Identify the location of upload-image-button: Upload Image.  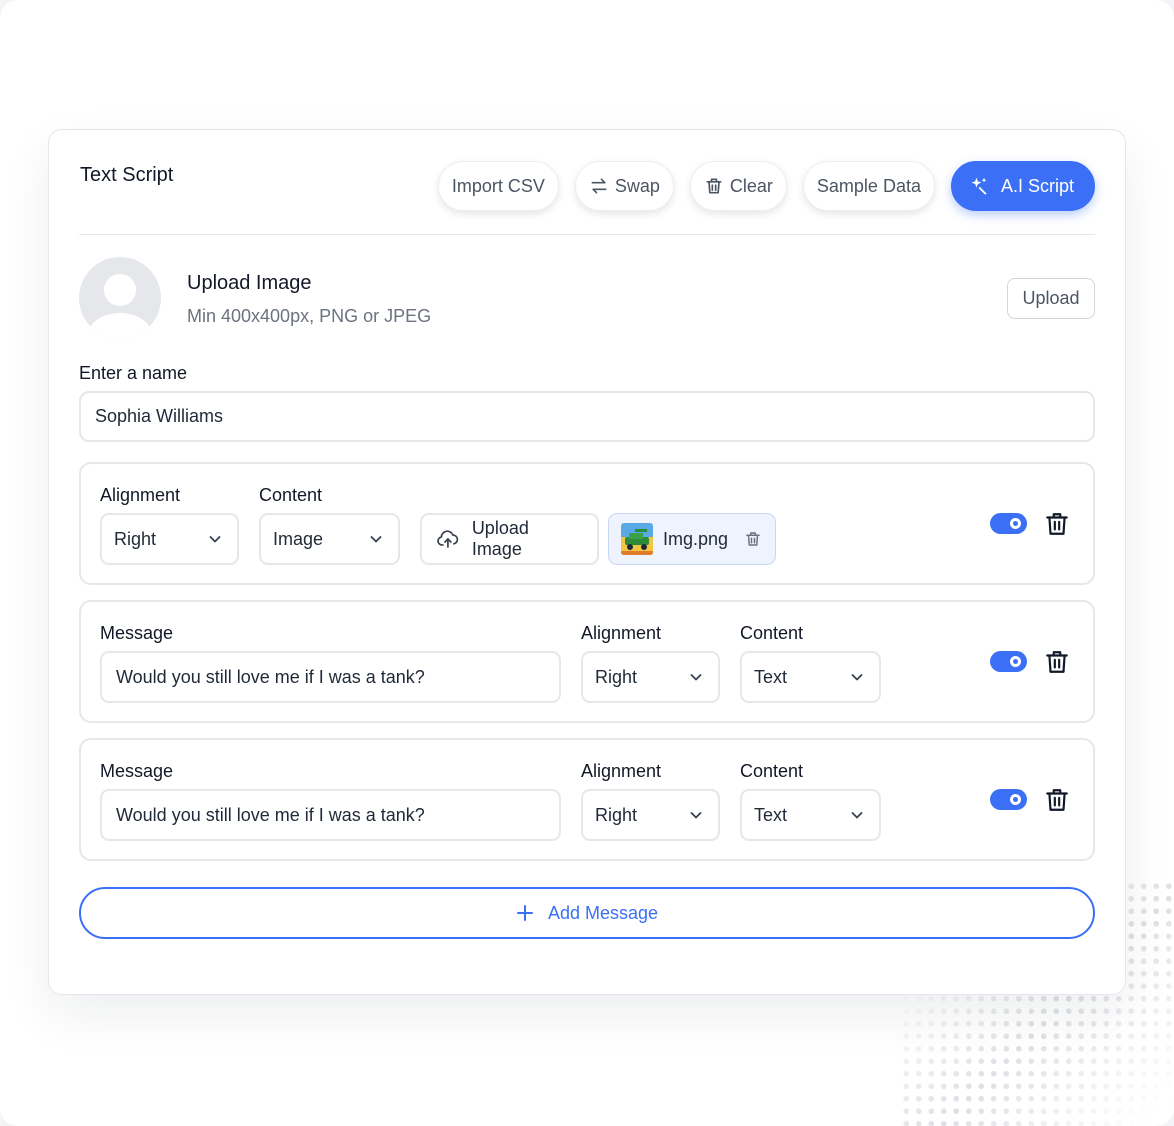
(509, 539).